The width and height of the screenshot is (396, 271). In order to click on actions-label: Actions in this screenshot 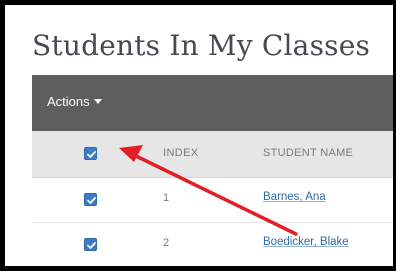, I will do `click(68, 101)`.